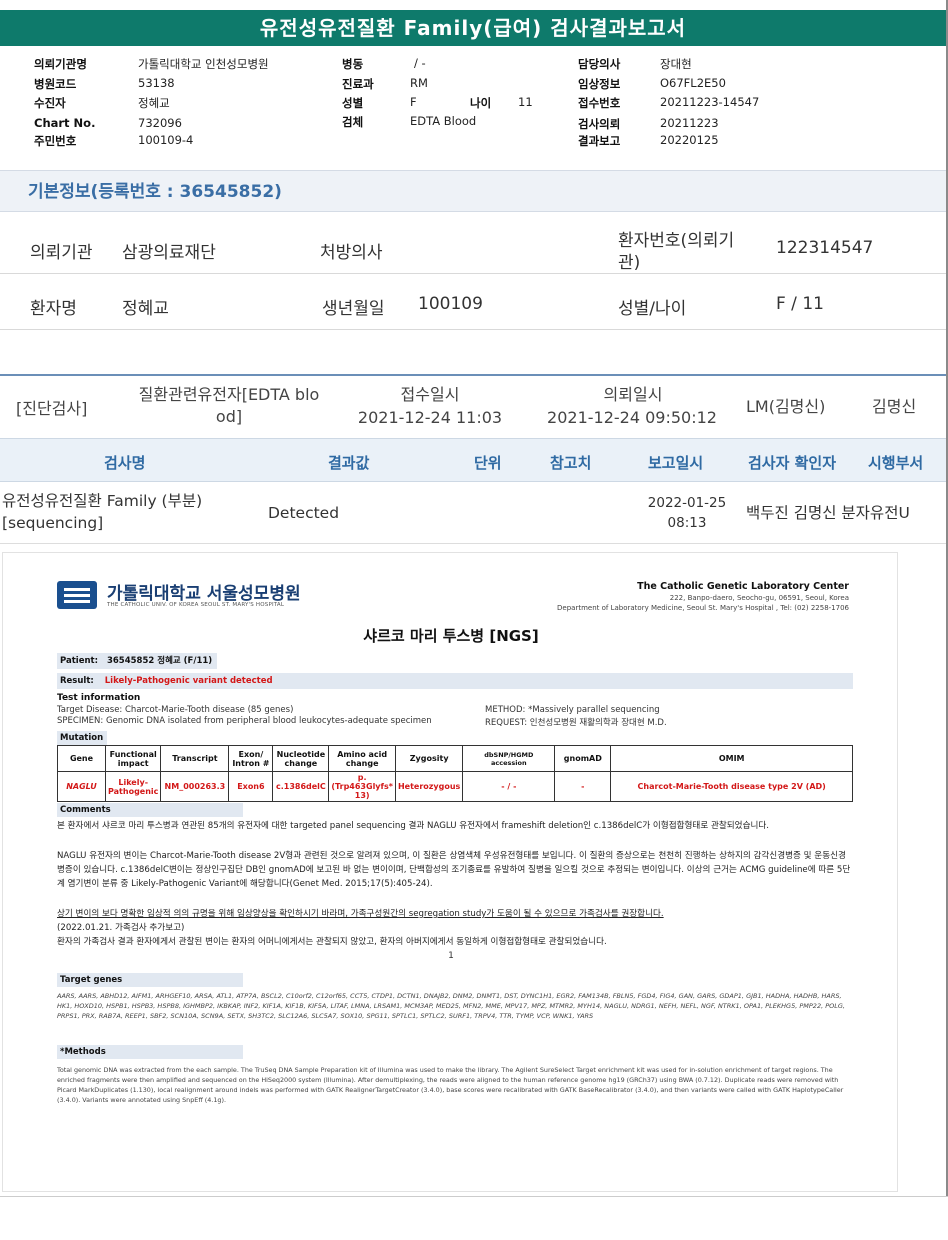 The width and height of the screenshot is (948, 1240). What do you see at coordinates (102, 501) in the screenshot?
I see `row-test-name-1: 유전성유전질환 Family (부분)` at bounding box center [102, 501].